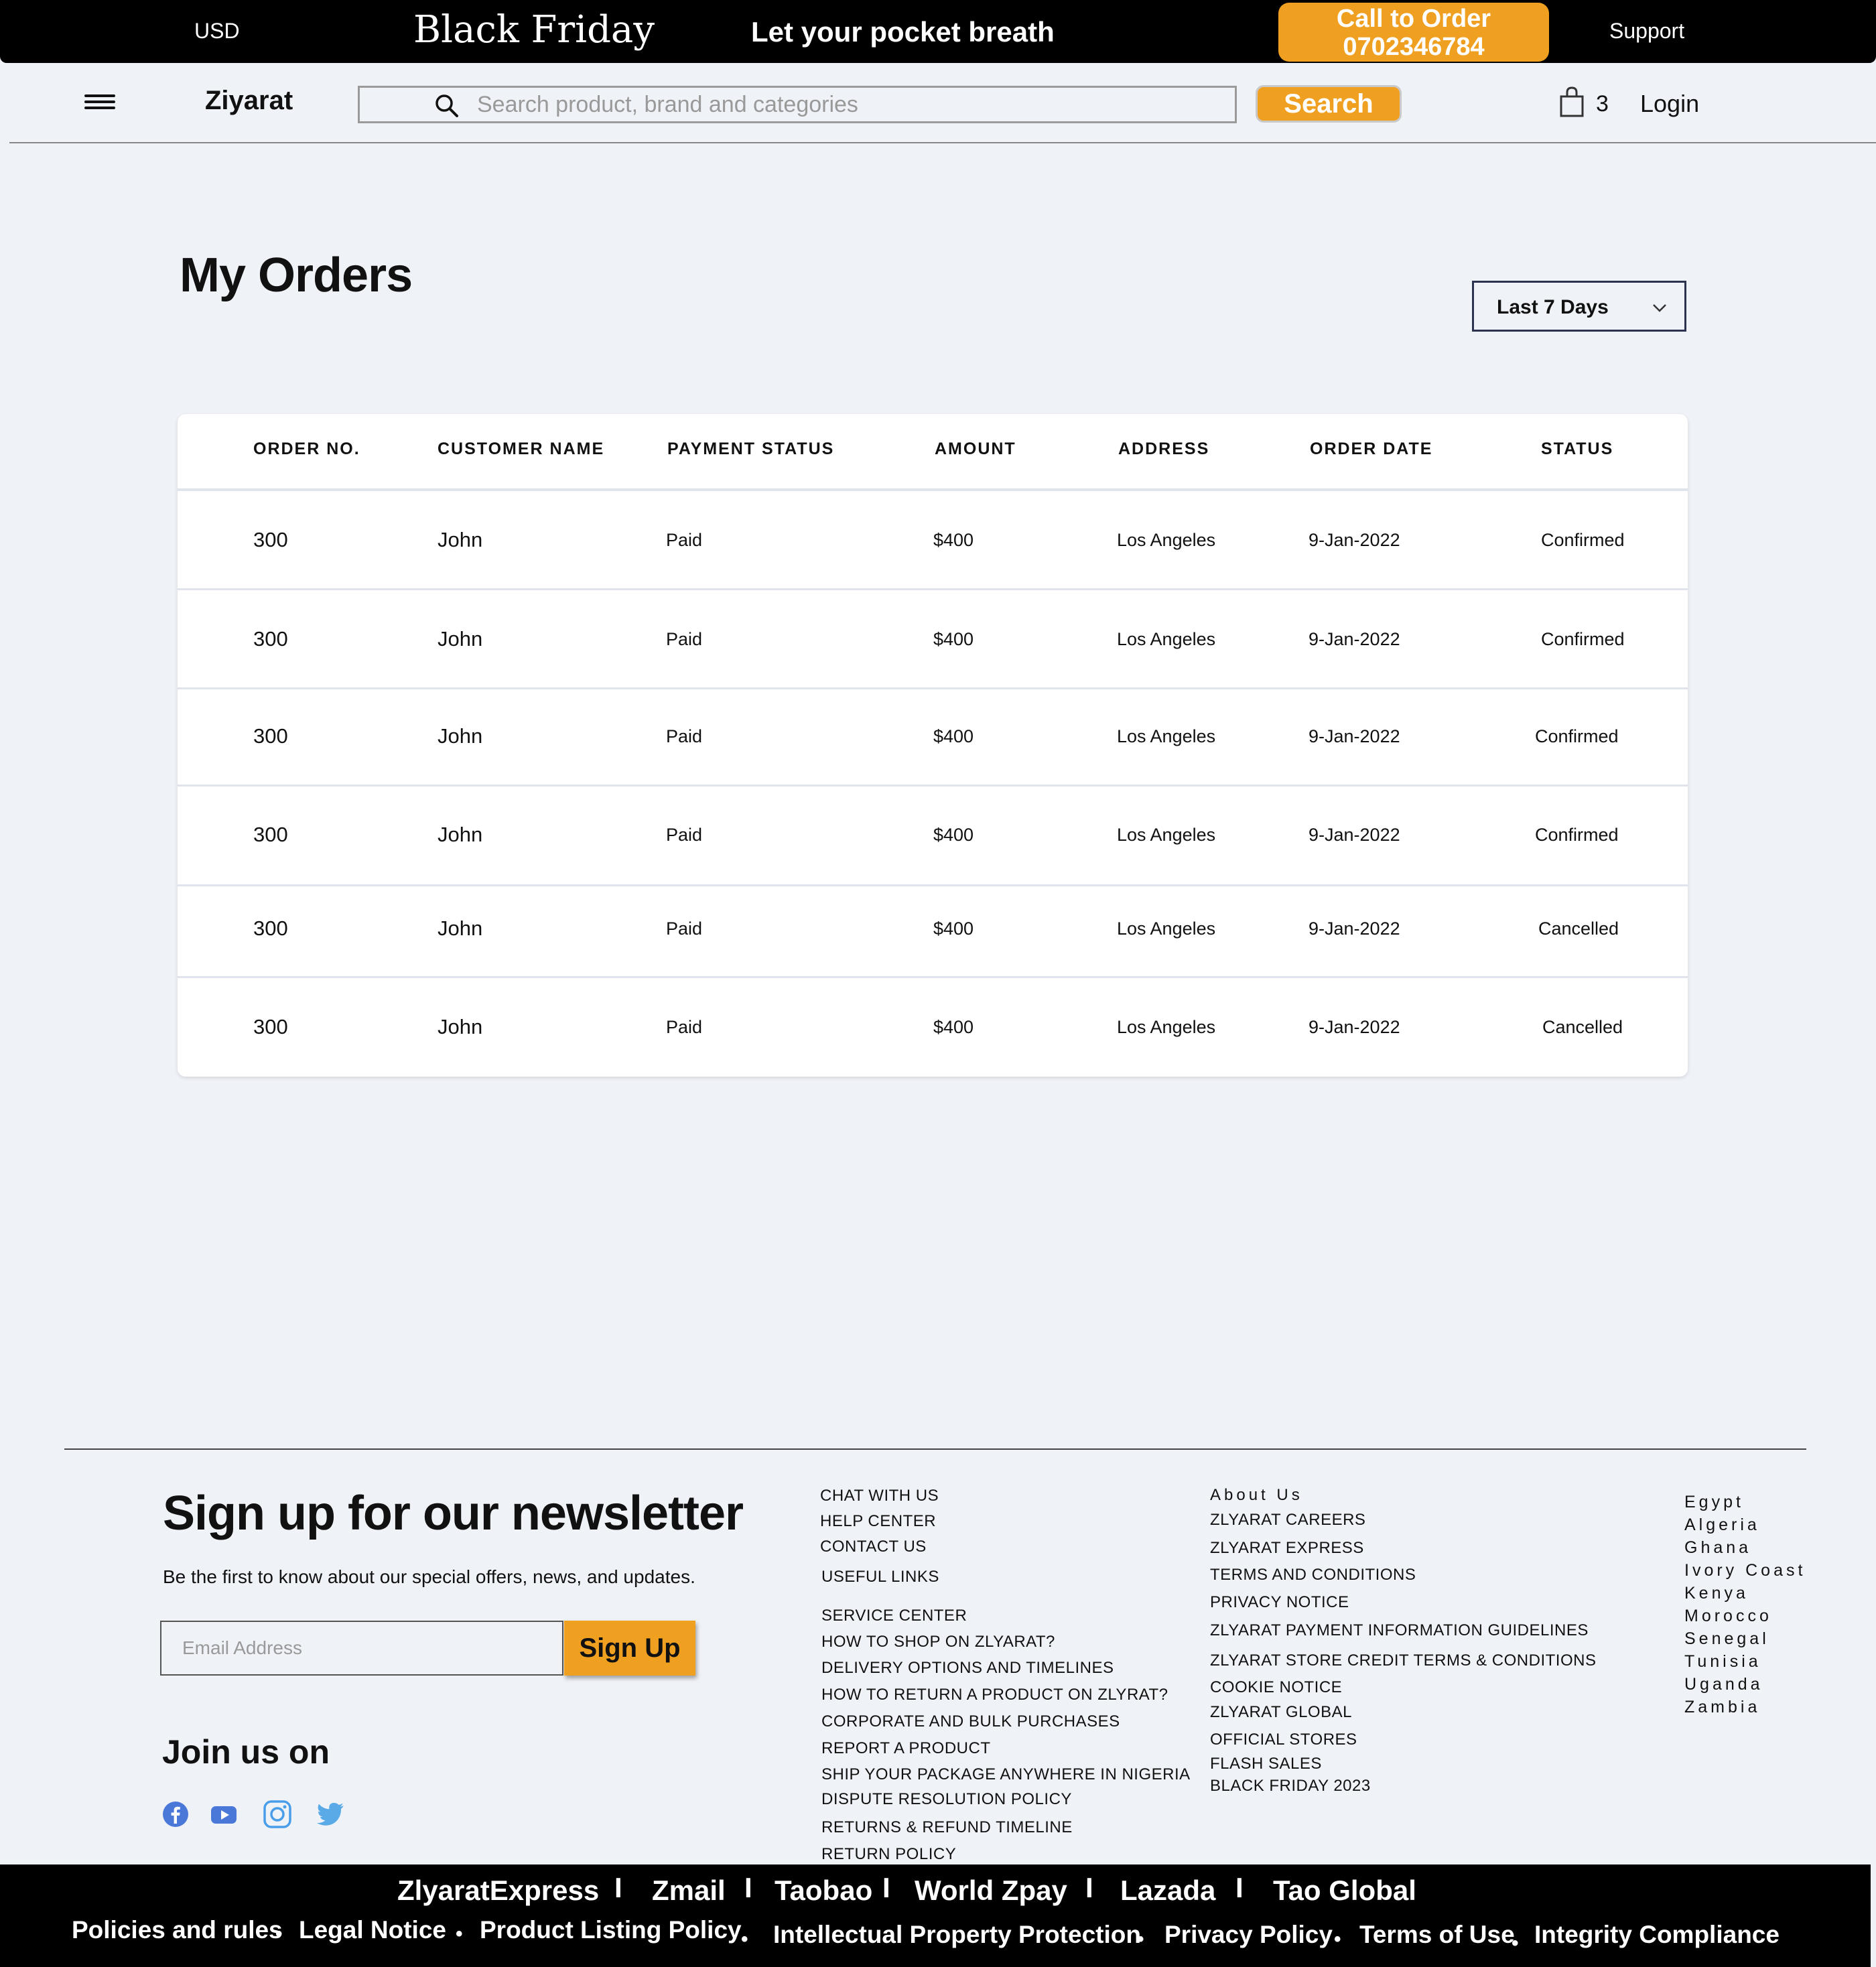 This screenshot has width=1876, height=1967. I want to click on cell-order-no: 300, so click(271, 929).